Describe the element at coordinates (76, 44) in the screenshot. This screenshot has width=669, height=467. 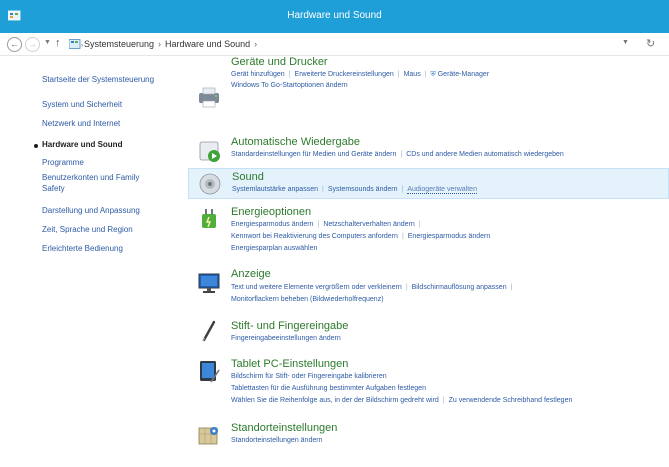
I see `control-panel-crumb-icon: ›` at that location.